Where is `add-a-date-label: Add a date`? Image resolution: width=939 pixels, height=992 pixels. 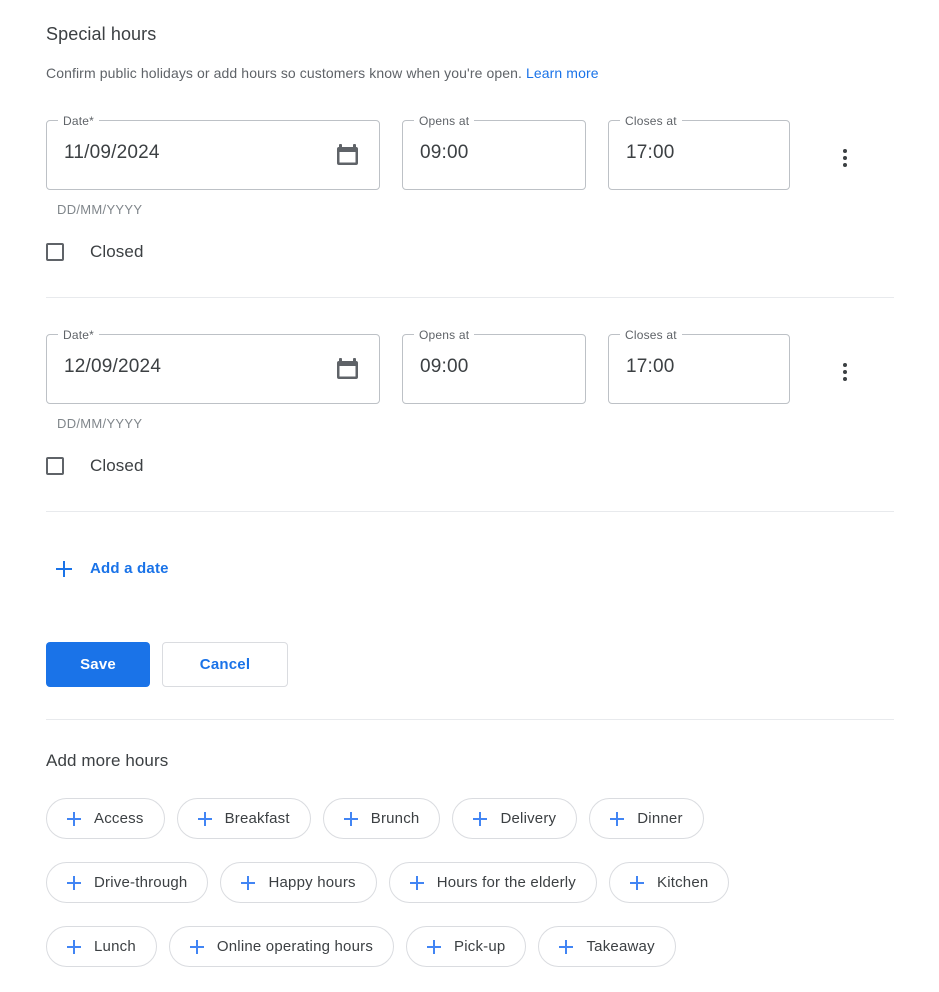
add-a-date-label: Add a date is located at coordinates (129, 568).